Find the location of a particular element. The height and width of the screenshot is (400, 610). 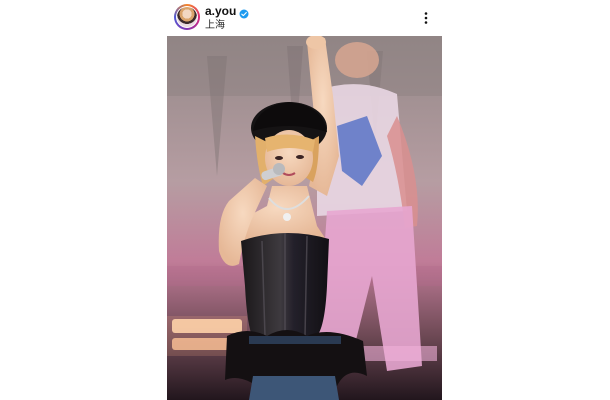

username-row: a.you is located at coordinates (227, 11).